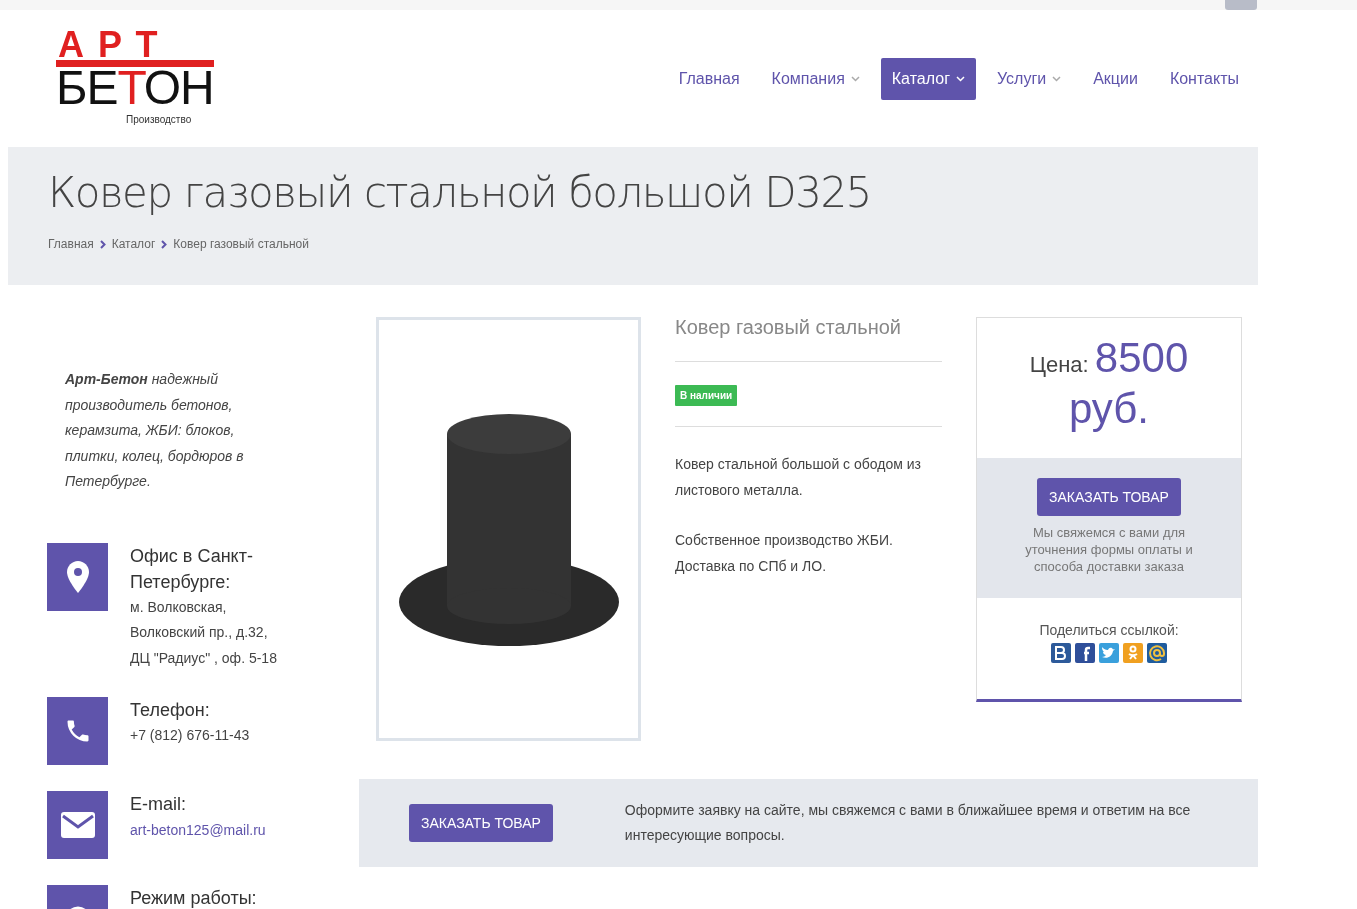 The width and height of the screenshot is (1357, 909). Describe the element at coordinates (1109, 630) in the screenshot. I see `share-label: Поделиться ссылкой:` at that location.